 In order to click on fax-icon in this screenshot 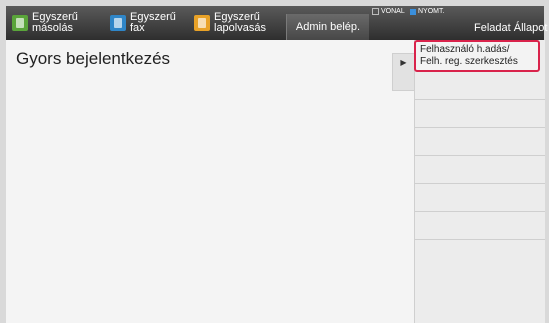, I will do `click(118, 23)`.